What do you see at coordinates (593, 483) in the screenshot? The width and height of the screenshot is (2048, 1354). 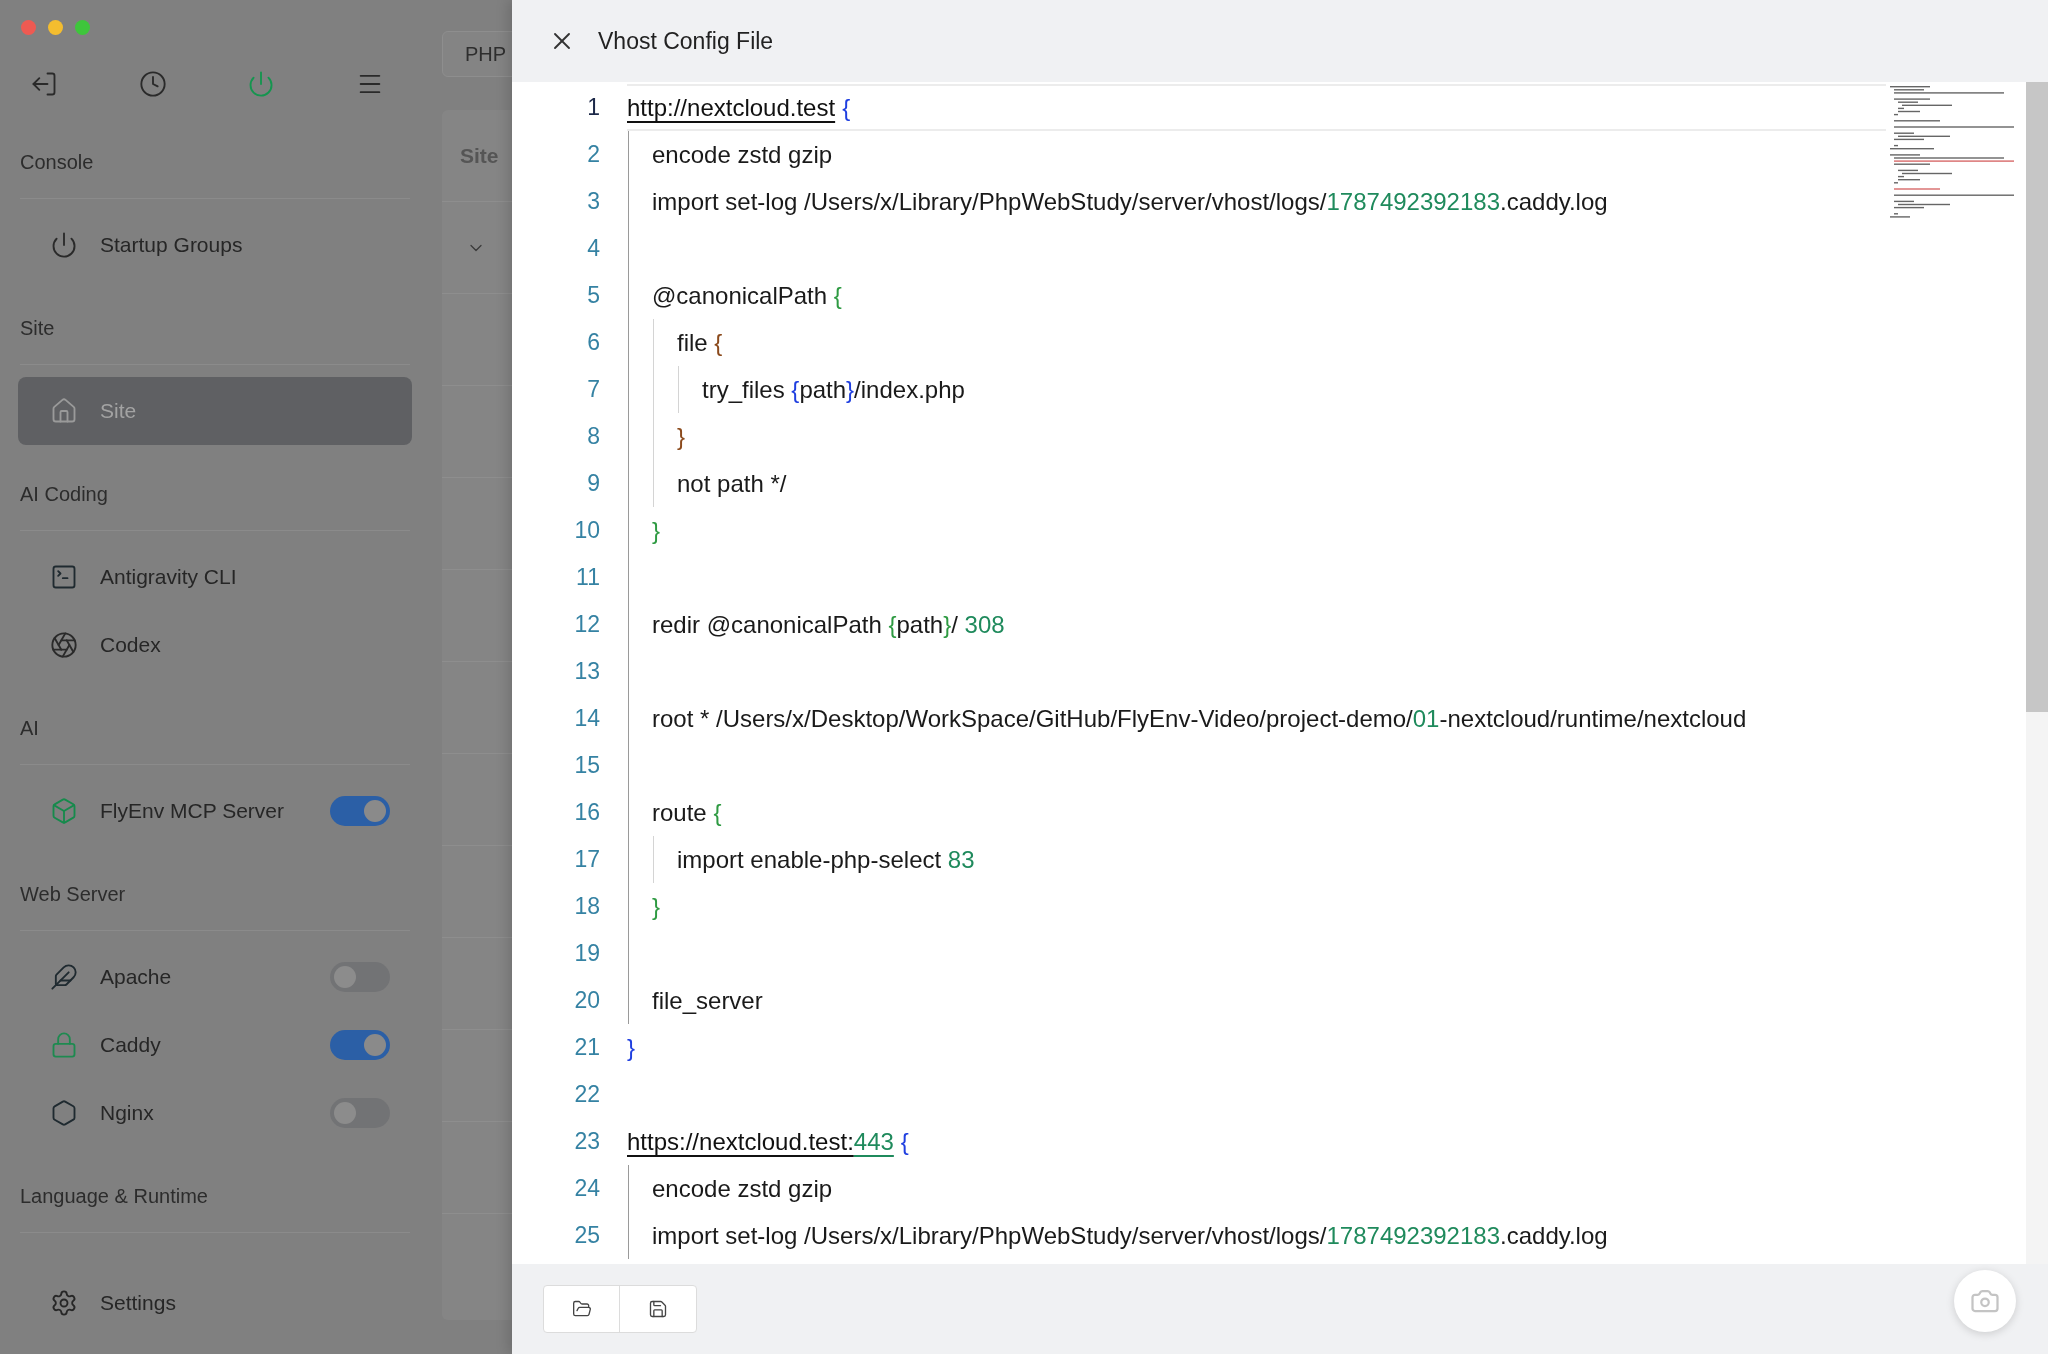 I see `line-number: 9` at bounding box center [593, 483].